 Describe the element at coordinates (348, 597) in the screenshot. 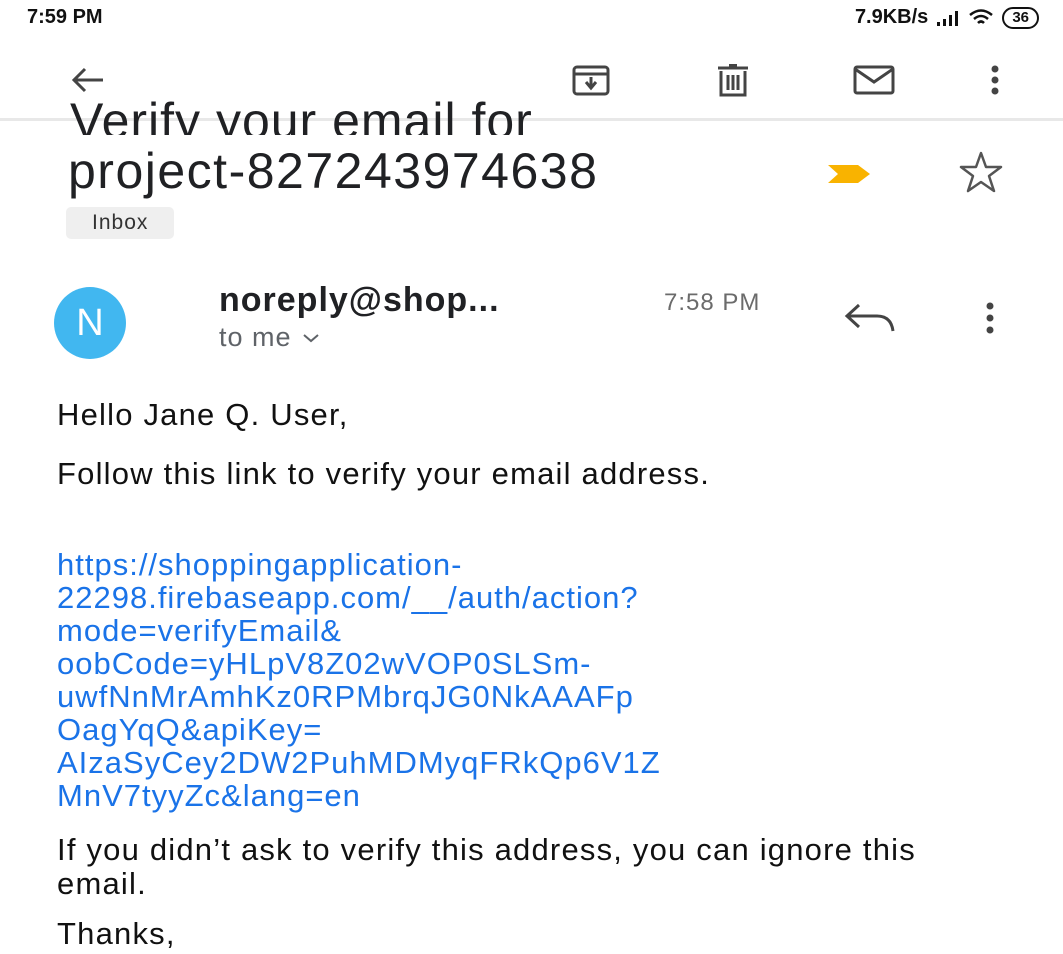

I see `link-line: 22298.firebaseapp.com/__/auth/action?` at that location.